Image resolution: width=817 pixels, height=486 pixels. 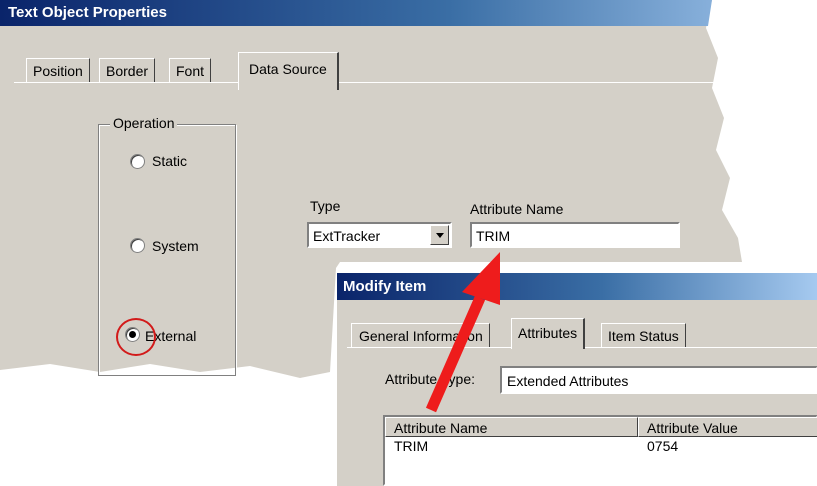 I want to click on type-dropdown: ExtTracker, so click(x=379, y=235).